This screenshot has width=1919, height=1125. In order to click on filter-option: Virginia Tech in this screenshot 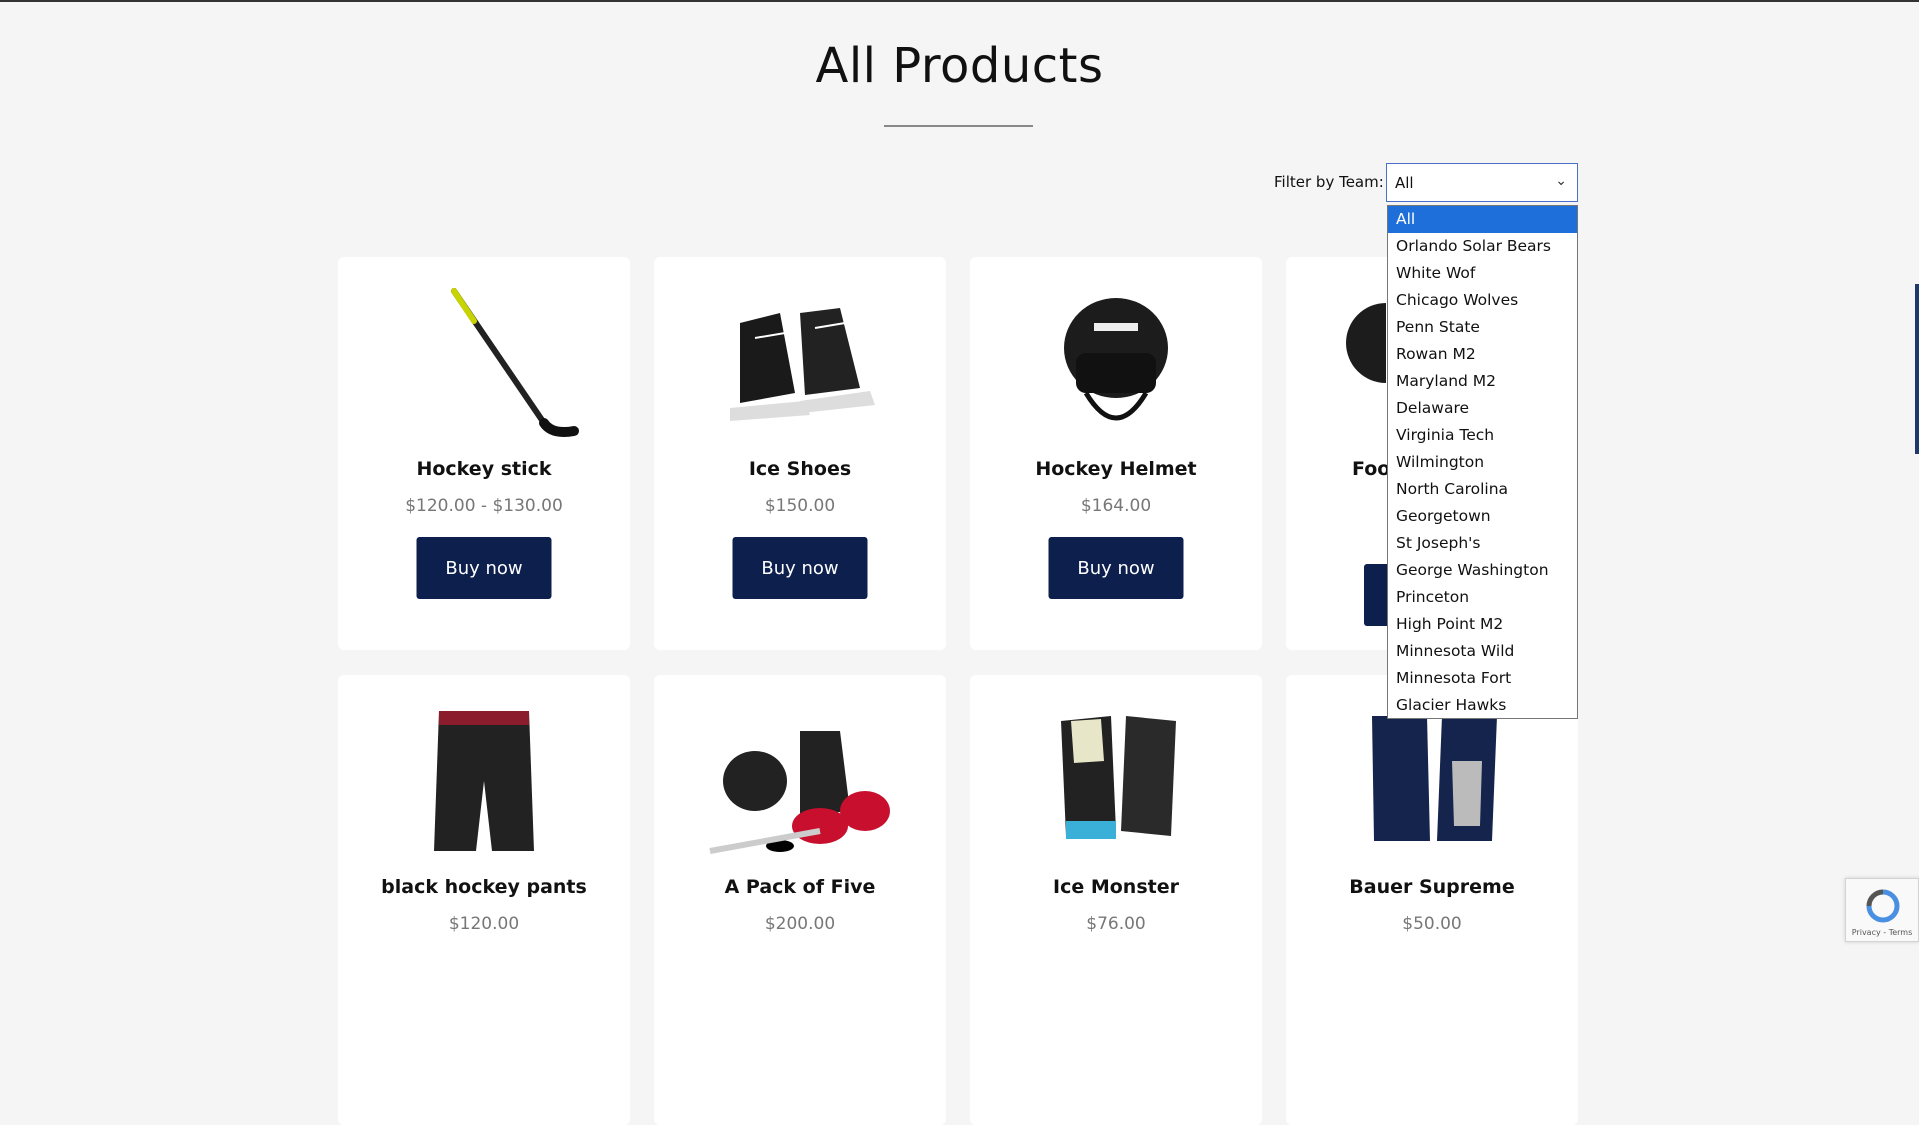, I will do `click(1482, 435)`.